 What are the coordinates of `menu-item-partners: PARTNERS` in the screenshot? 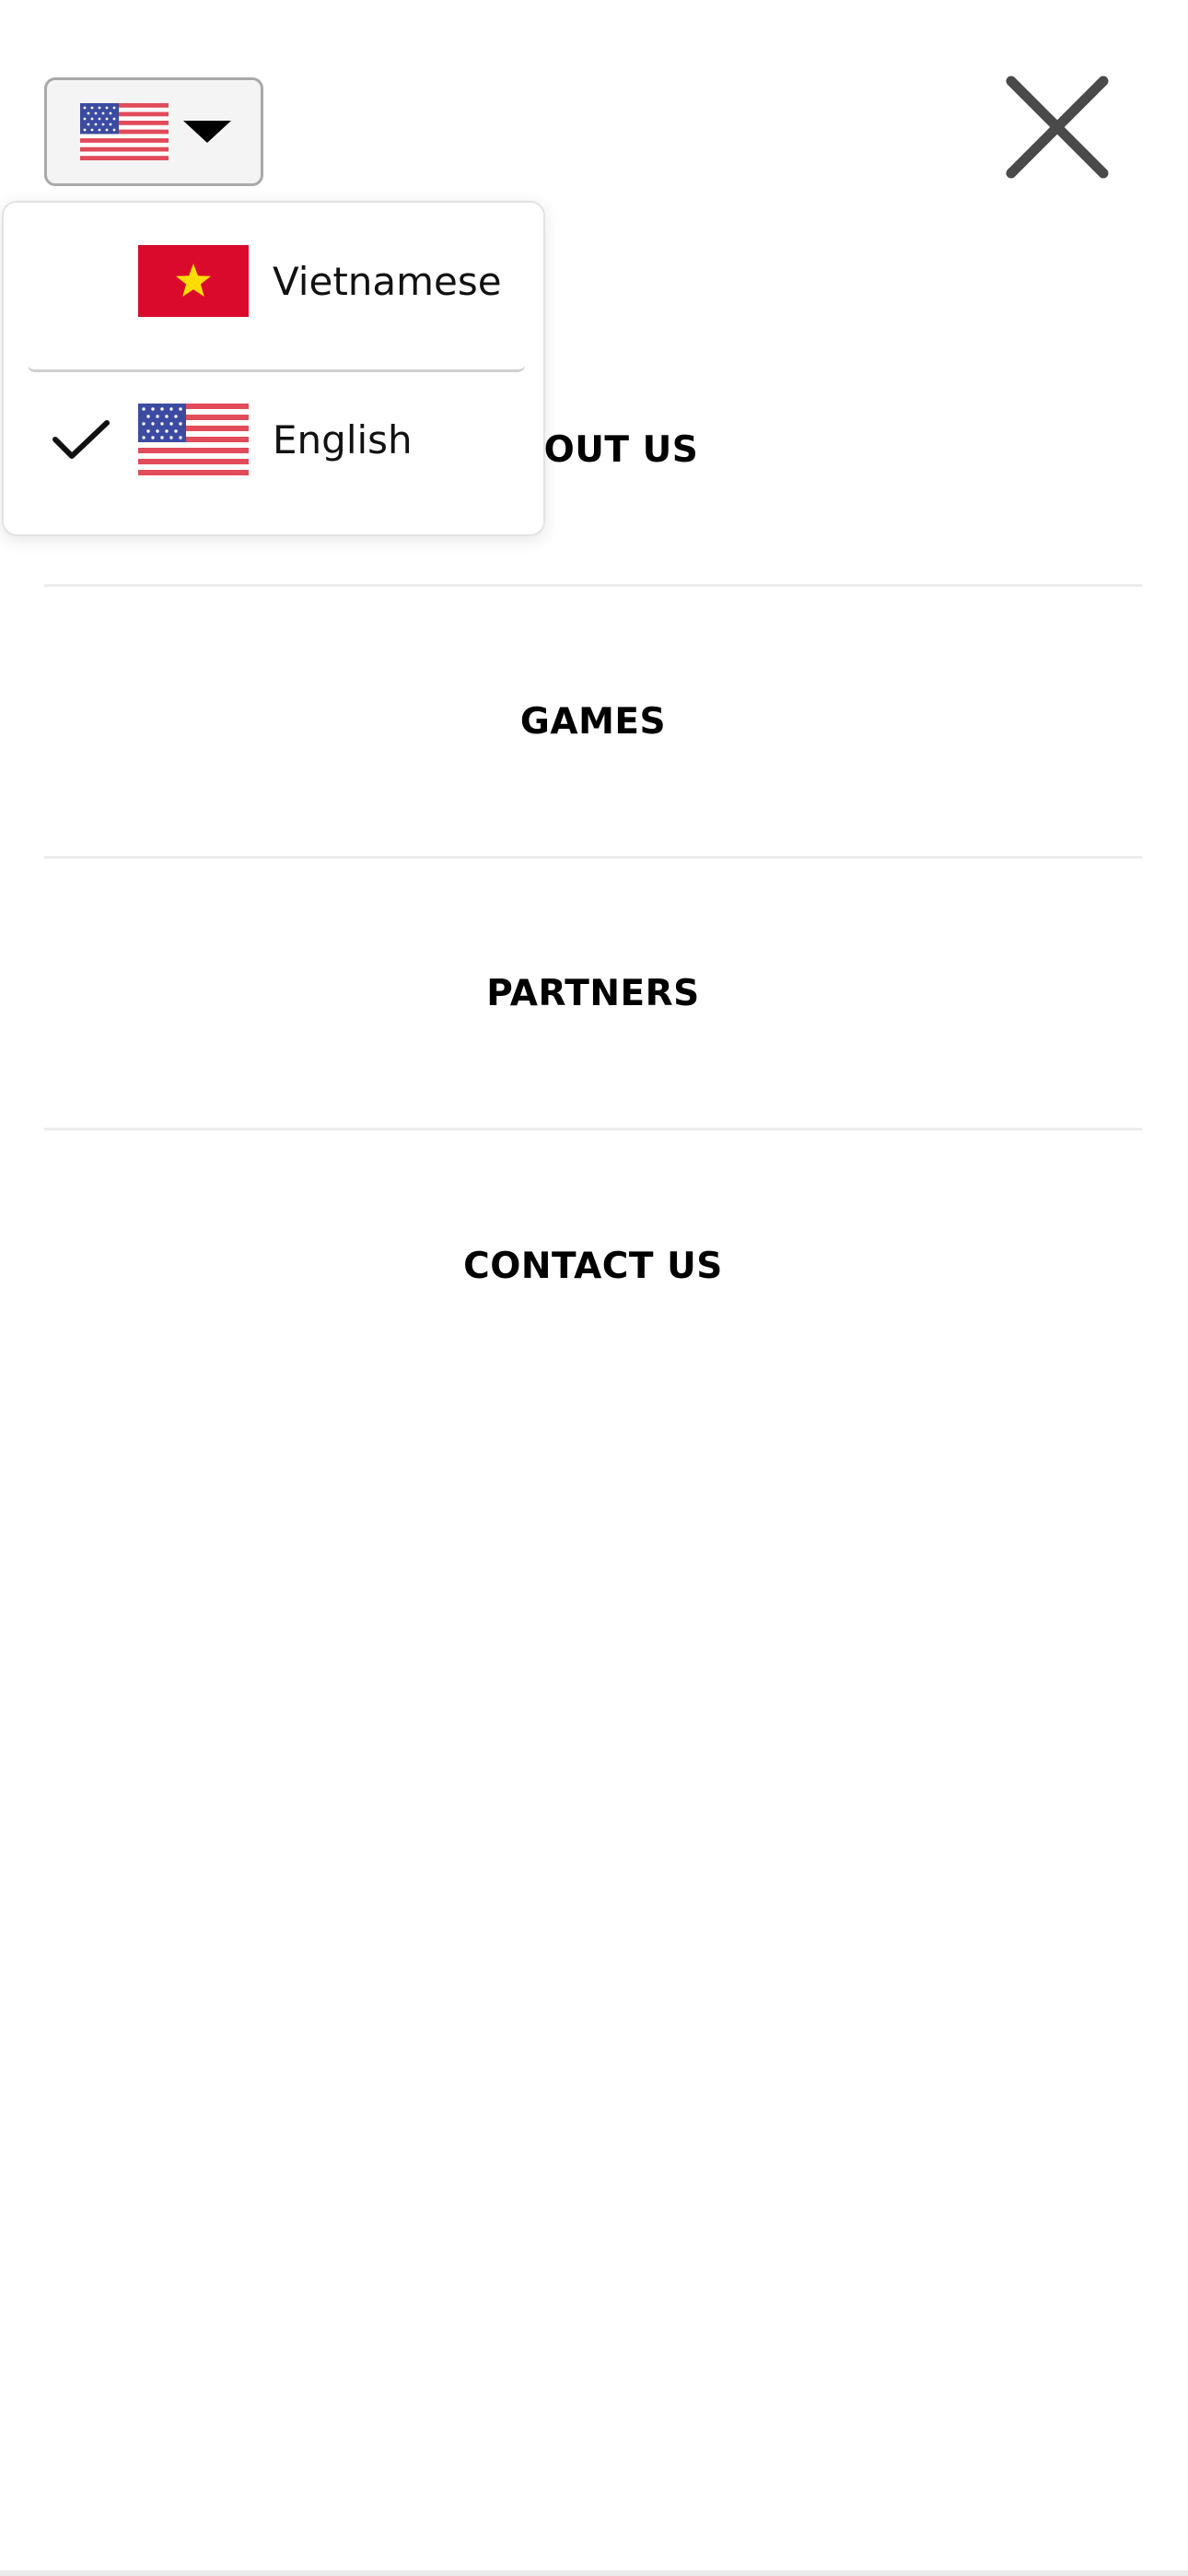 It's located at (593, 994).